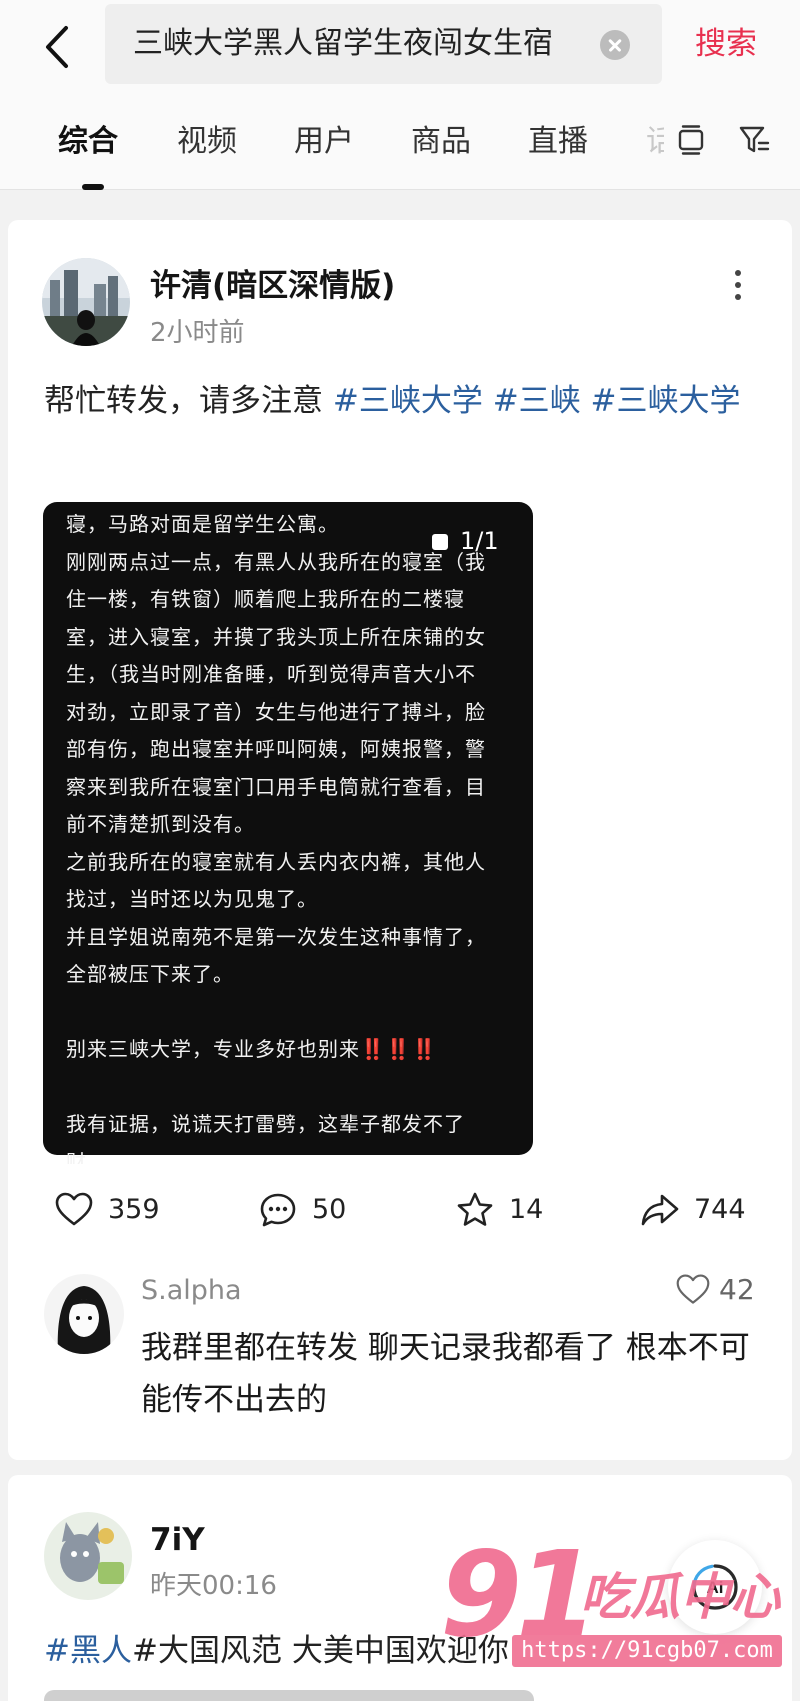  I want to click on tab-video: 视频, so click(207, 142).